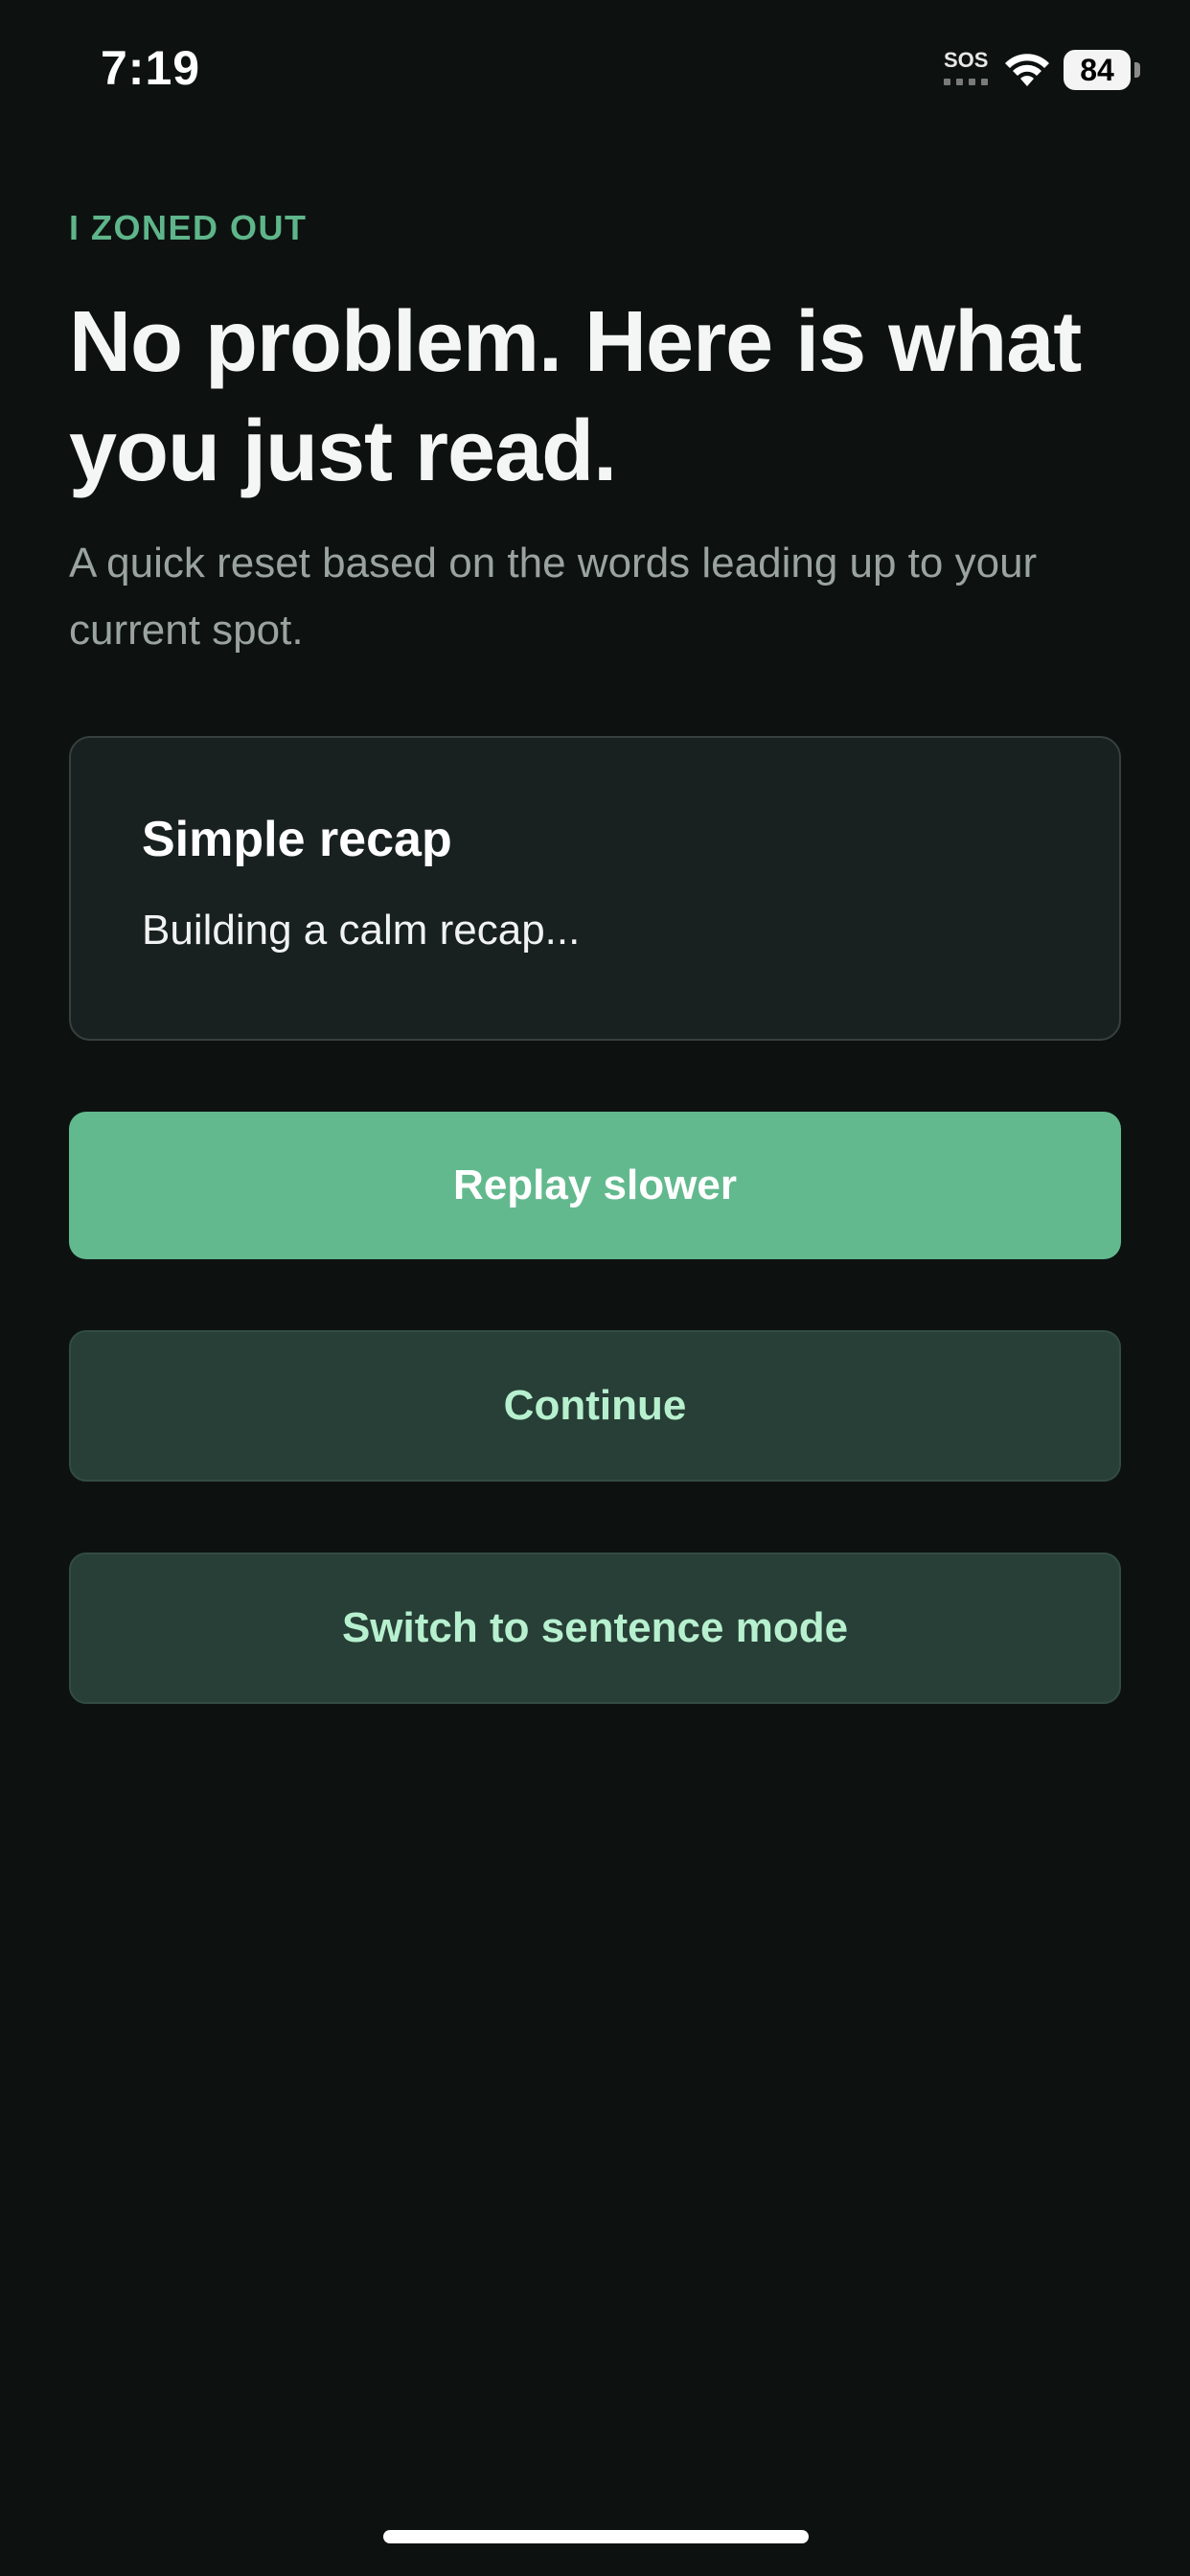  I want to click on eyebrow-label: I ZONED OUT, so click(189, 228).